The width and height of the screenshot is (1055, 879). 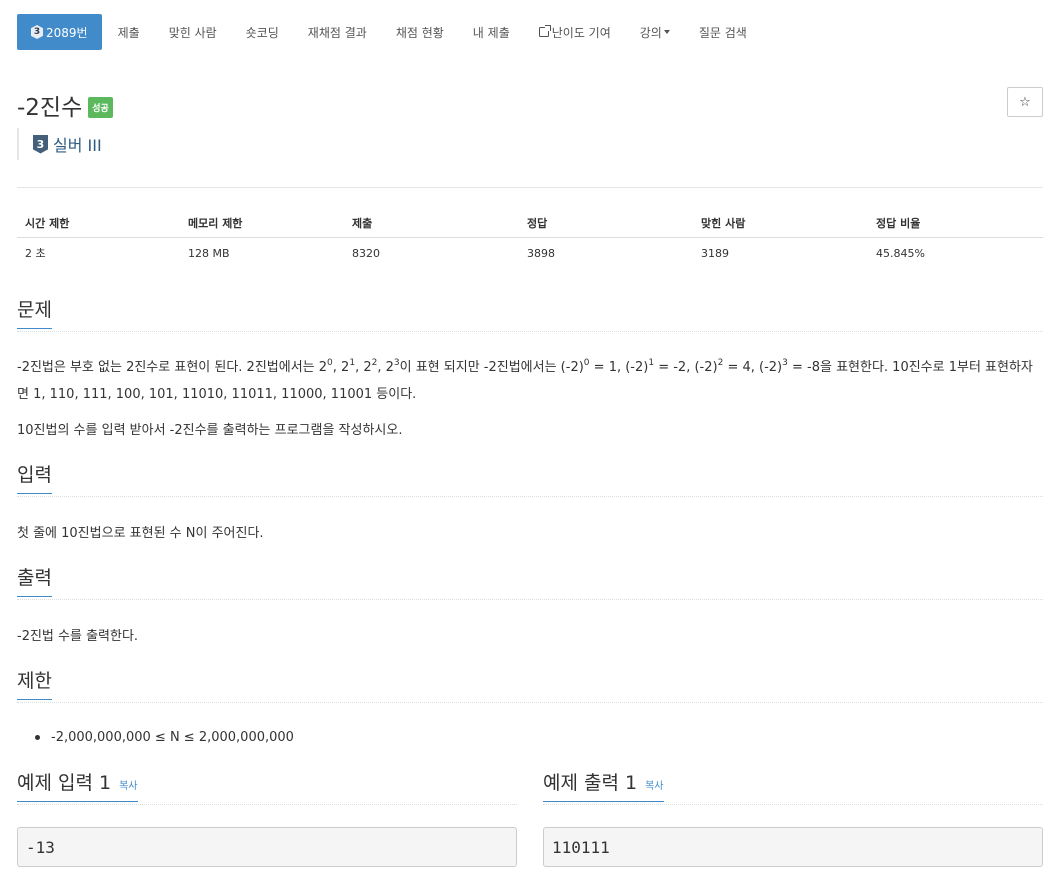 I want to click on header-accept-ratio: 정답 비율, so click(x=898, y=223).